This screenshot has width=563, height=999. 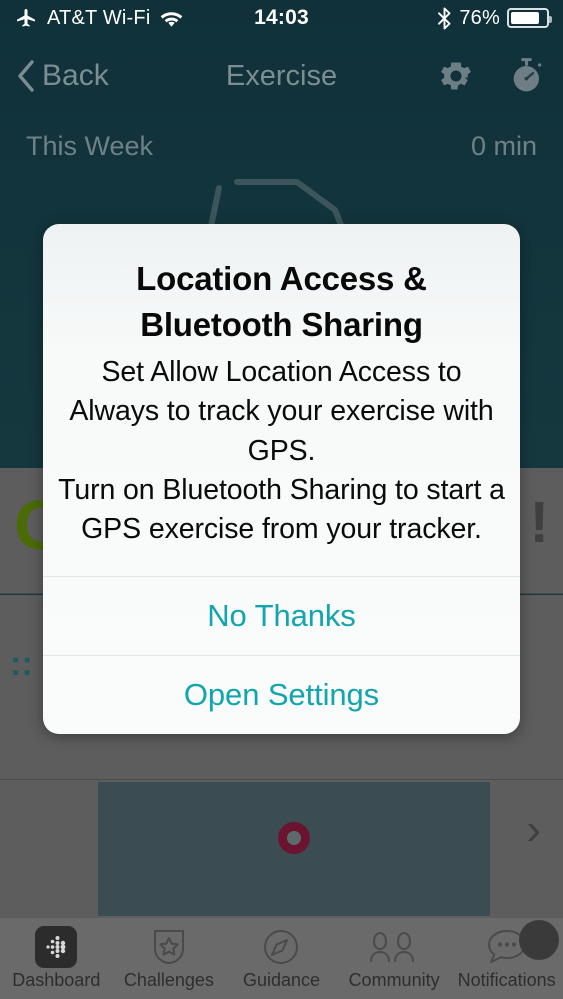 I want to click on dialog-title: Location Access & Bluetooth Sharing, so click(x=281, y=301).